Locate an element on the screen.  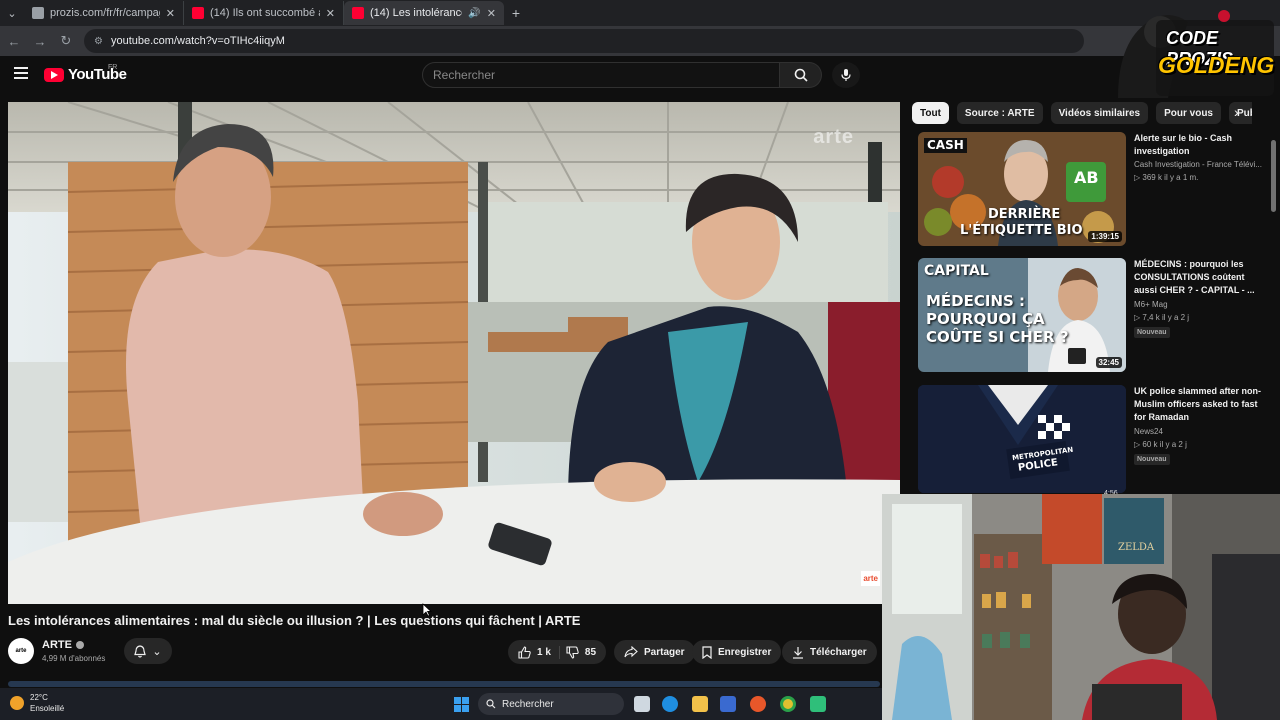
arte-watermark: arte is located at coordinates (833, 137).